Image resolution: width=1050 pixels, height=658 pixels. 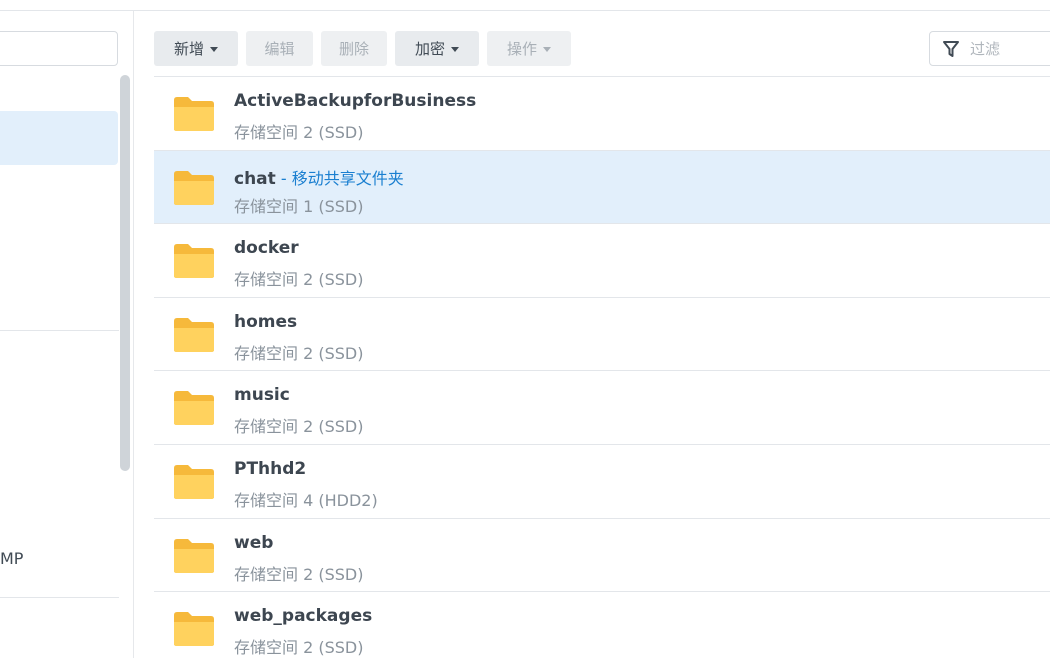 I want to click on sidebar-search-input, so click(x=59, y=48).